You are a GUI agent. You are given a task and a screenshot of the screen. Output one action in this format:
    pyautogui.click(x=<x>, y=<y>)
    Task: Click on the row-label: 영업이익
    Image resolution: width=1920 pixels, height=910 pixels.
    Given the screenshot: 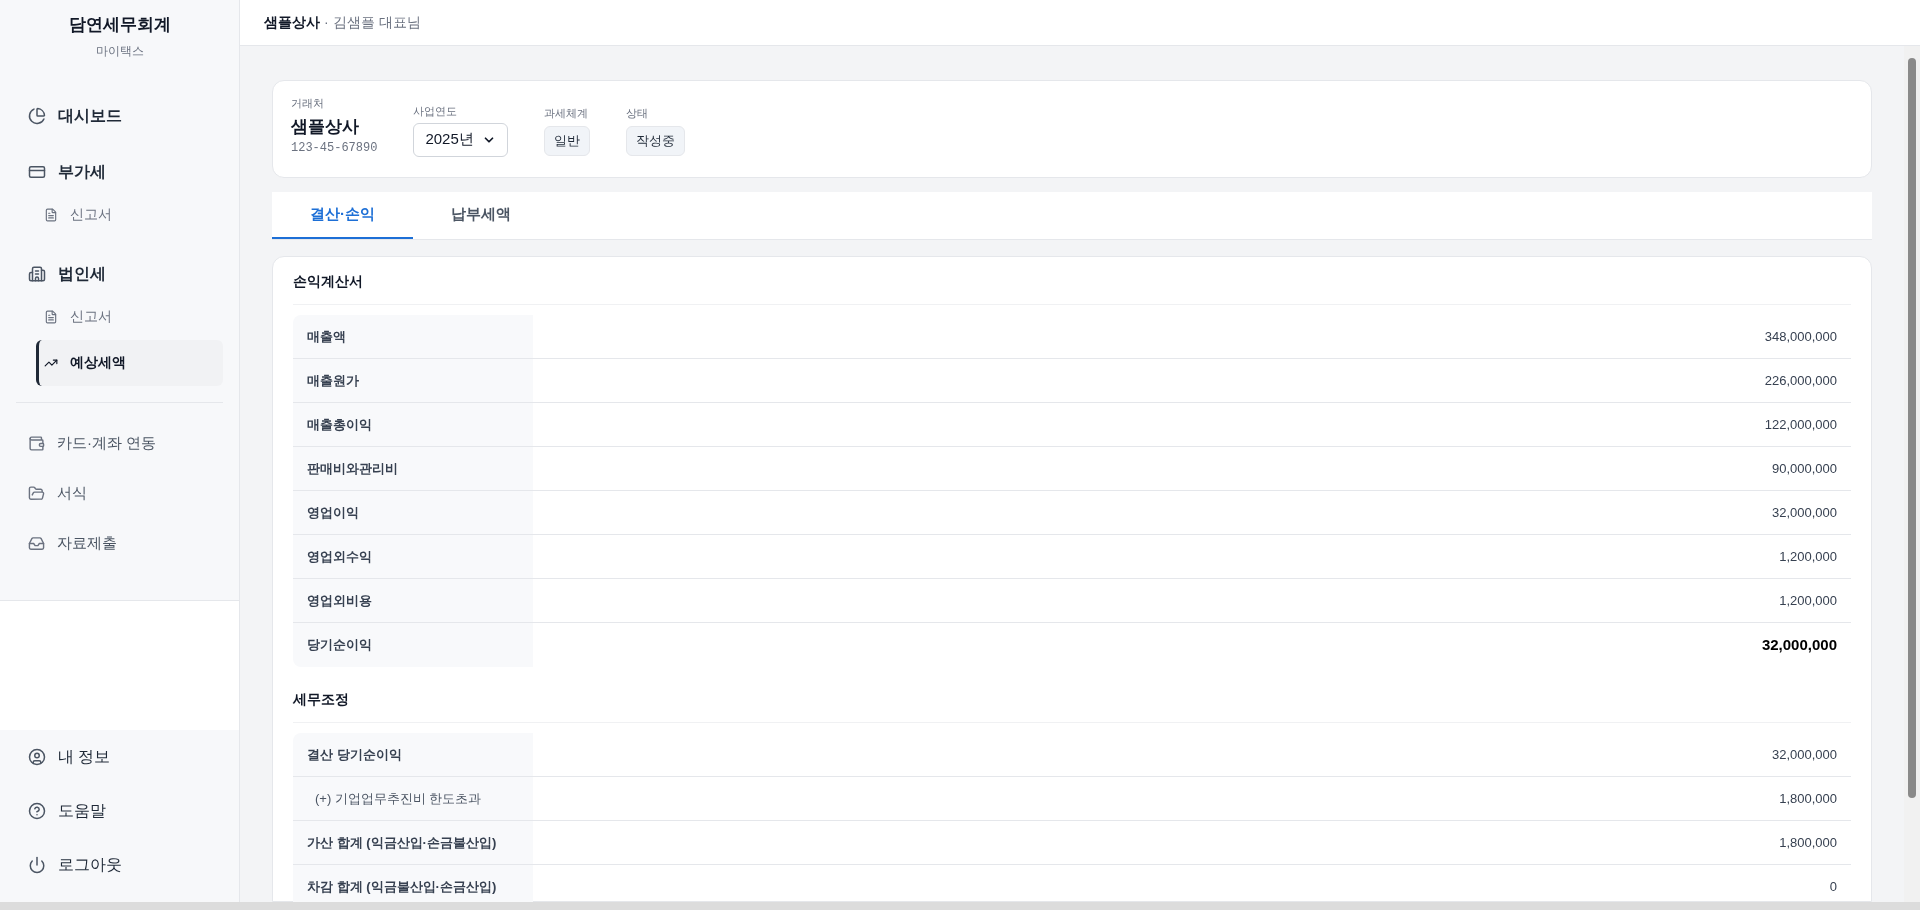 What is the action you would take?
    pyautogui.click(x=413, y=512)
    